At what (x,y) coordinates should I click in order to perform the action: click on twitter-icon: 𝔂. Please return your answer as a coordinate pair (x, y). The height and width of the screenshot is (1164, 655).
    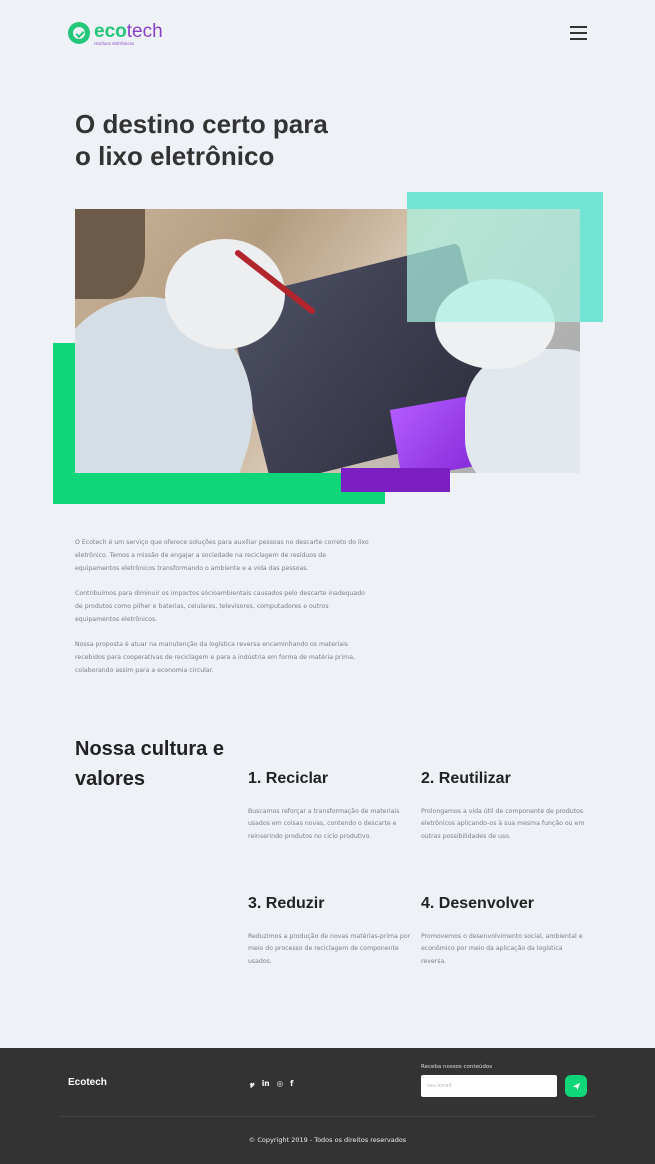
    Looking at the image, I should click on (252, 1084).